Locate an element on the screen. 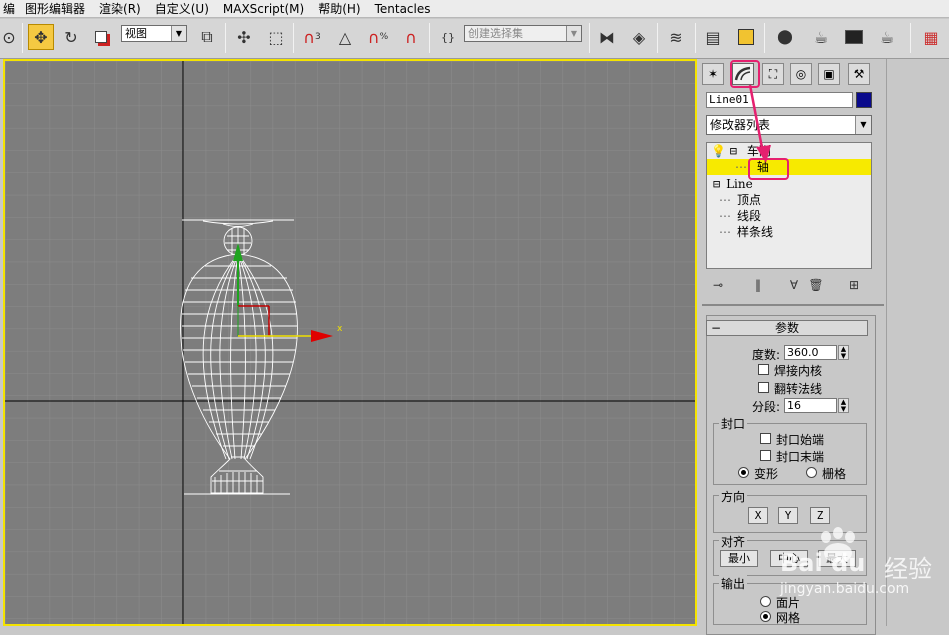 The width and height of the screenshot is (949, 635). output-mesh-radio is located at coordinates (765, 616).